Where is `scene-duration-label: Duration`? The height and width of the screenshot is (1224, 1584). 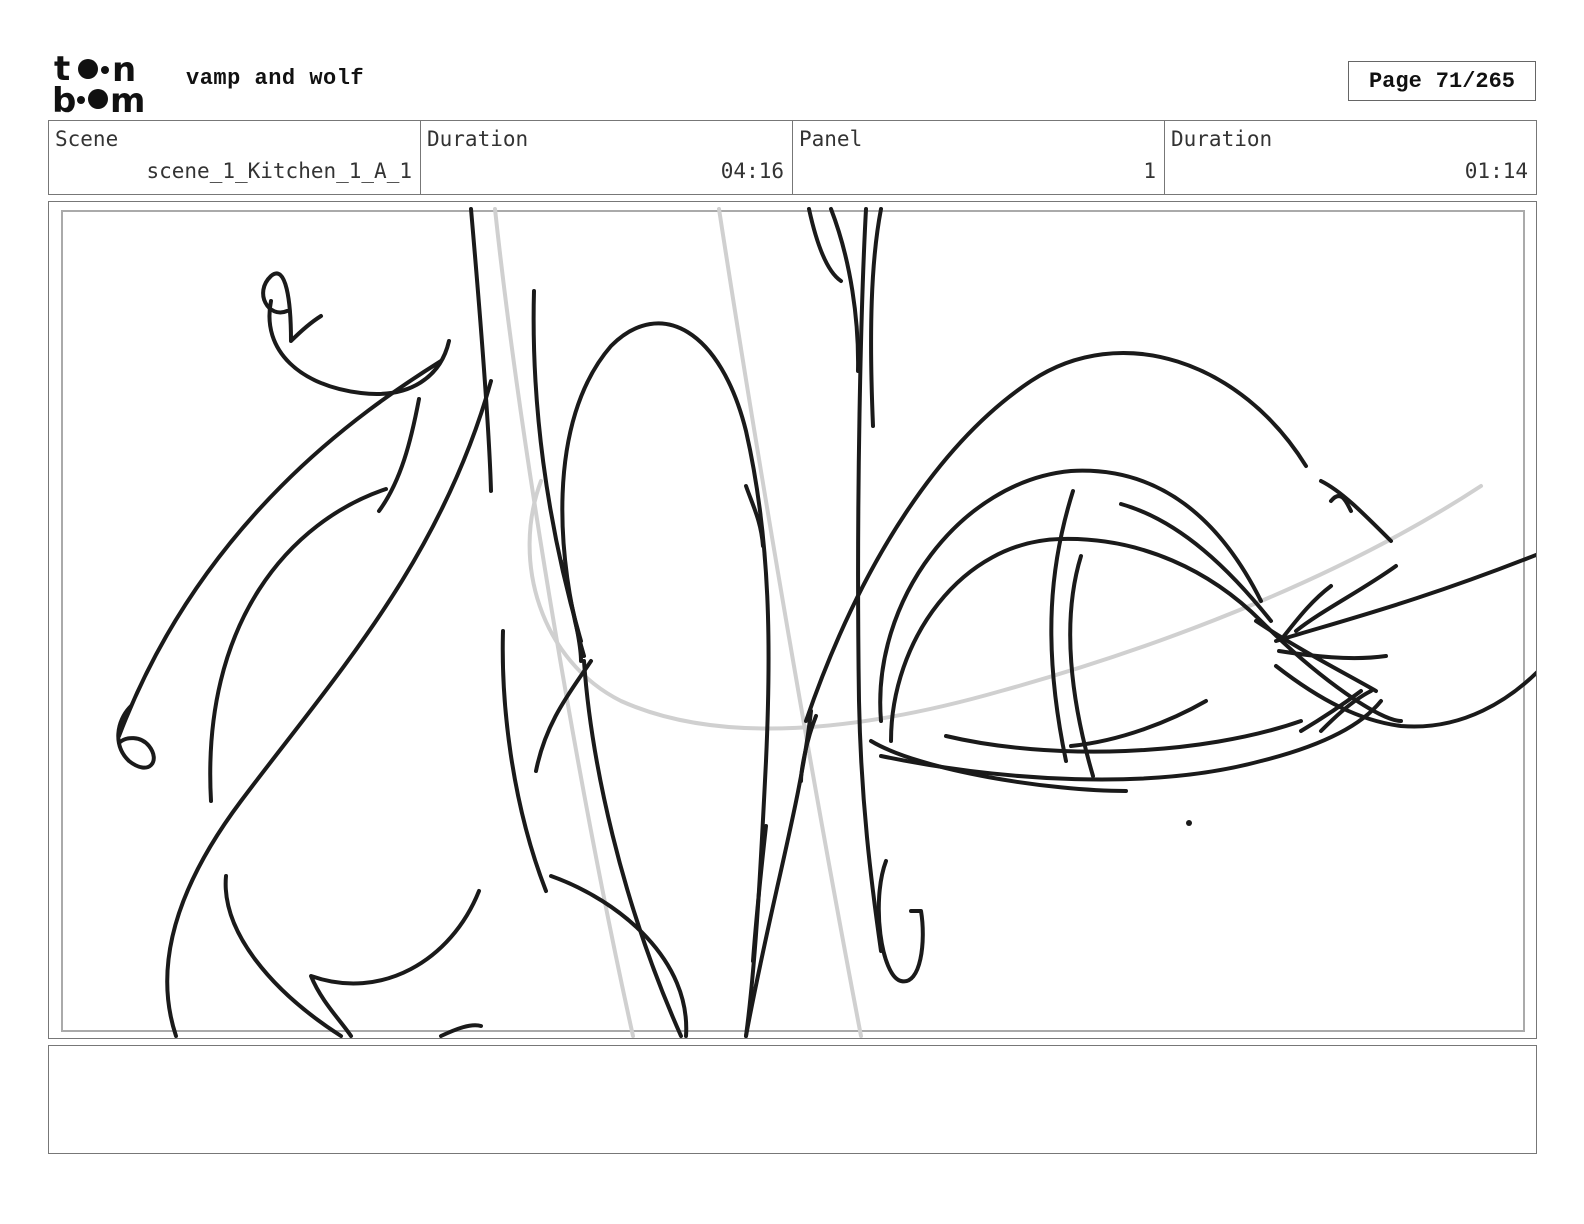
scene-duration-label: Duration is located at coordinates (478, 139).